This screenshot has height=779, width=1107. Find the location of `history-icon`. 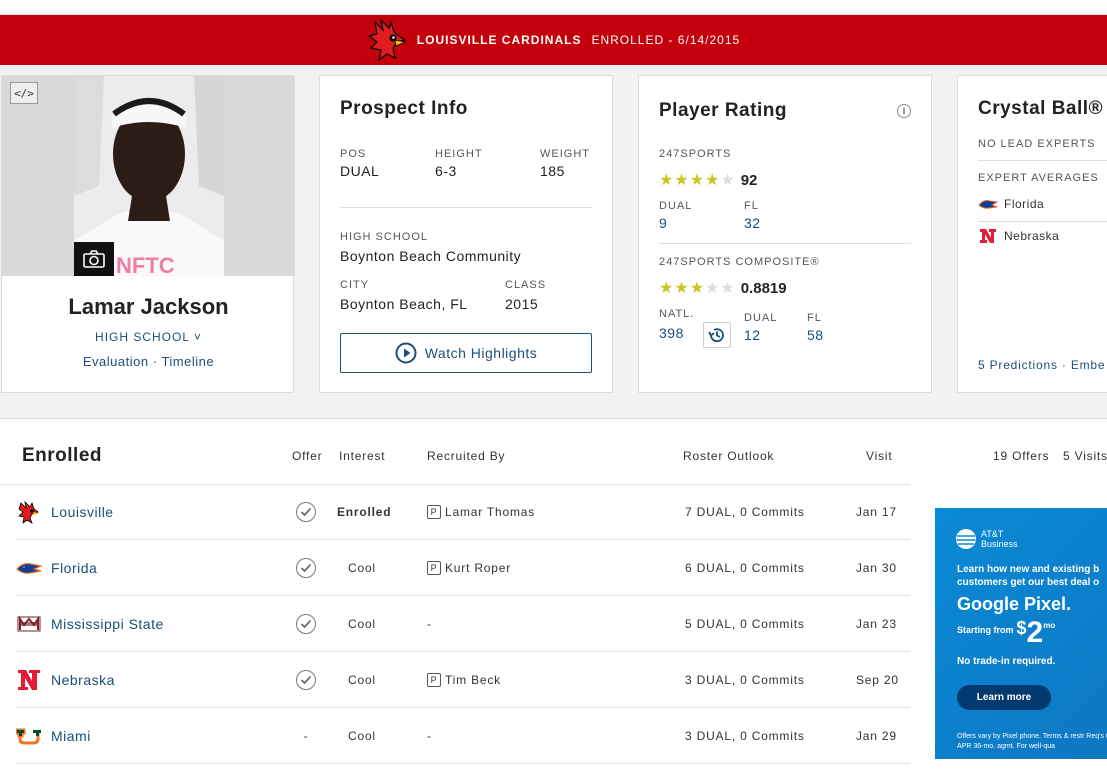

history-icon is located at coordinates (716, 335).